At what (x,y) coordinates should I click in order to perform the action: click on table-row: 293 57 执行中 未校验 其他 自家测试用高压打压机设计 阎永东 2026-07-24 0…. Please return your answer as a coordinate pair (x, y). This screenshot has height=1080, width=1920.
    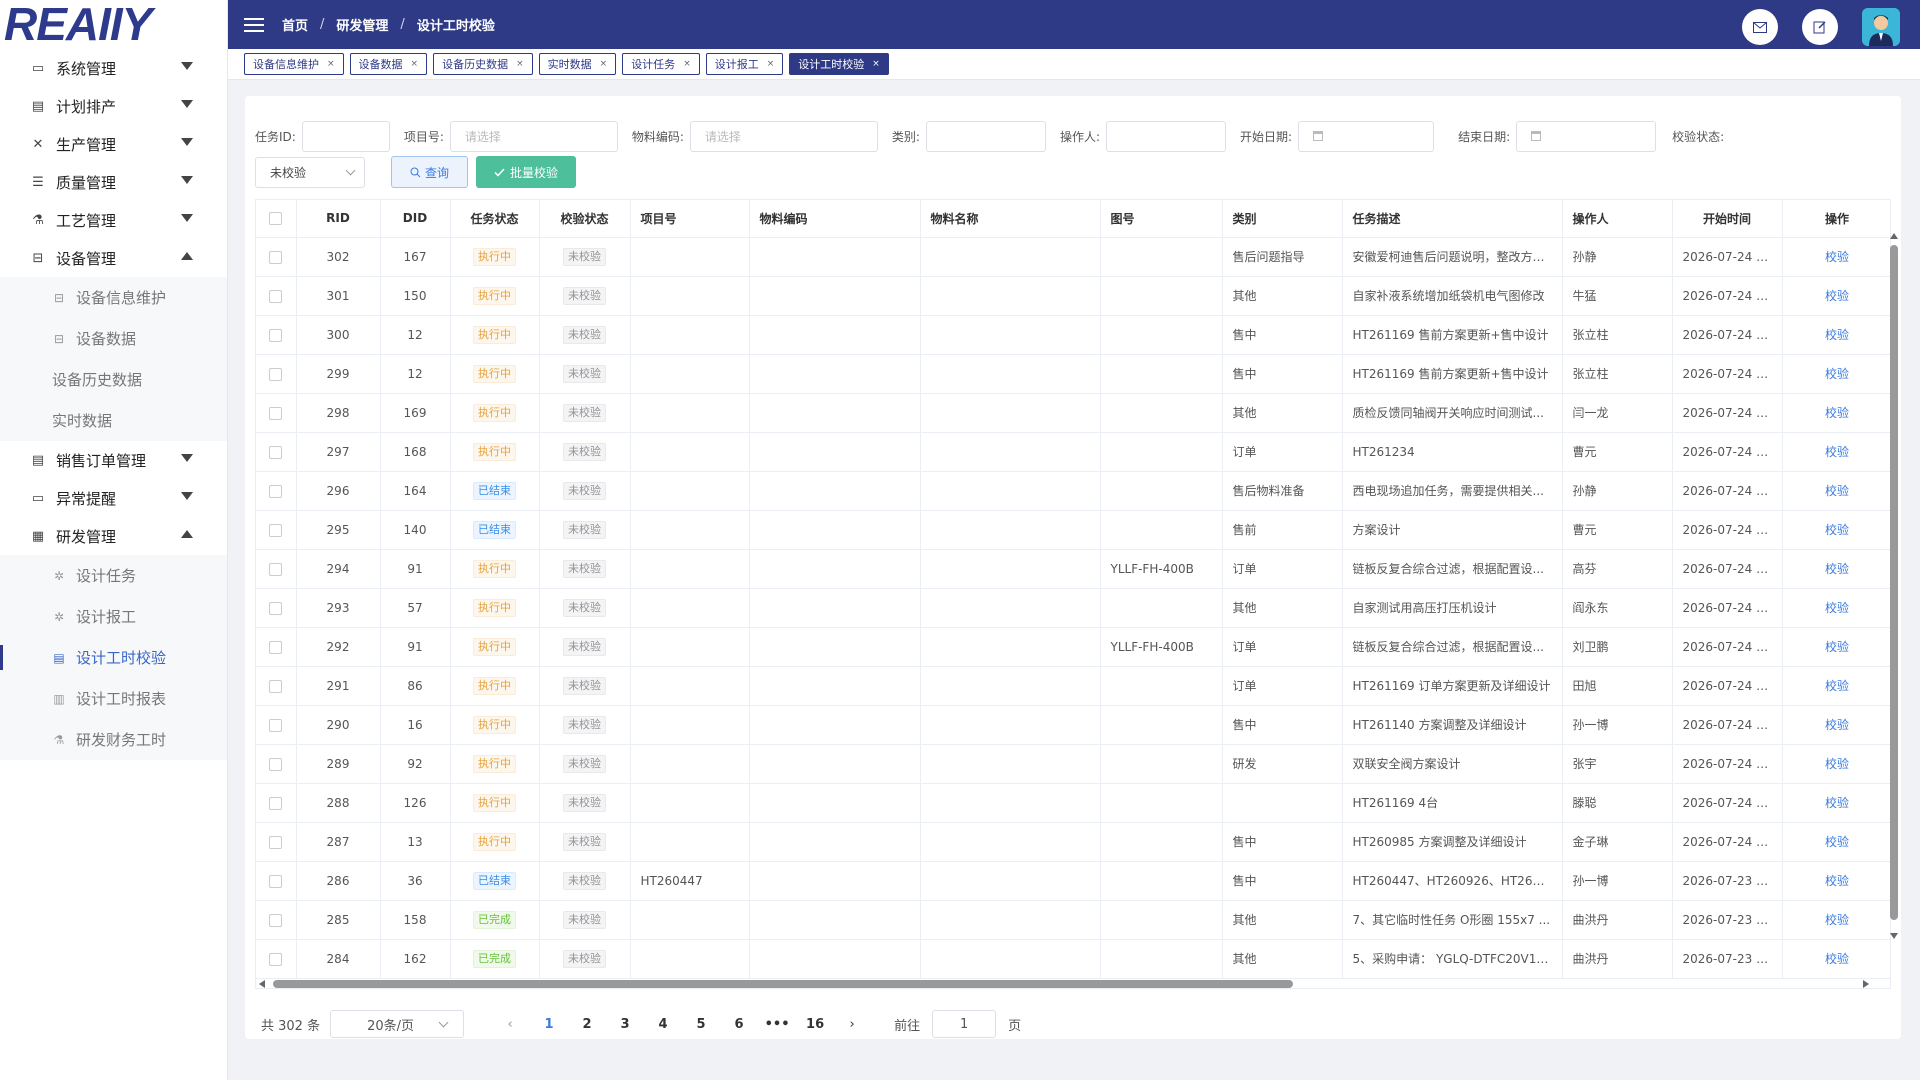
    Looking at the image, I should click on (1073, 608).